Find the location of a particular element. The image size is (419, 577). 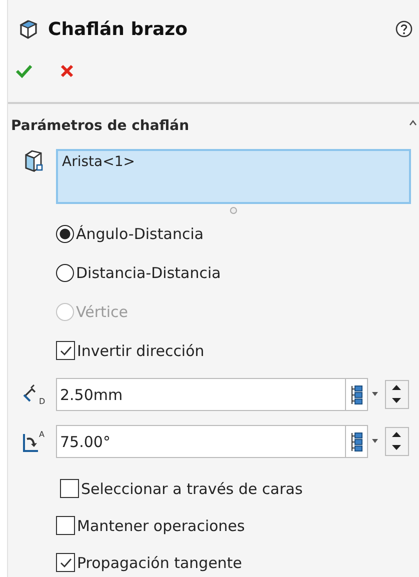

number-field: 75.00° is located at coordinates (201, 441).